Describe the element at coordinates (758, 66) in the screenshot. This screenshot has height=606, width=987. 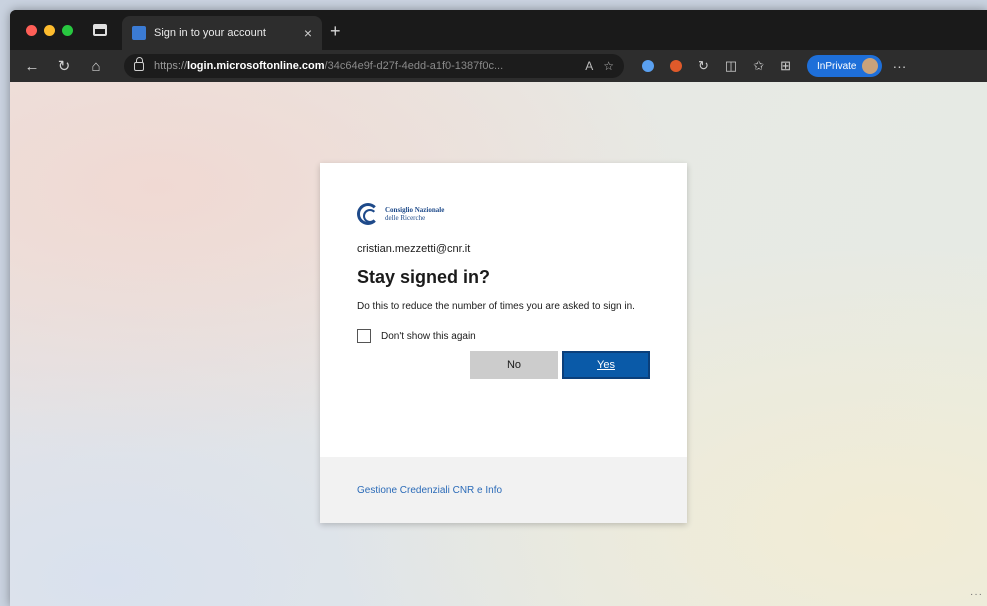
I see `favorites-icon: ✩` at that location.